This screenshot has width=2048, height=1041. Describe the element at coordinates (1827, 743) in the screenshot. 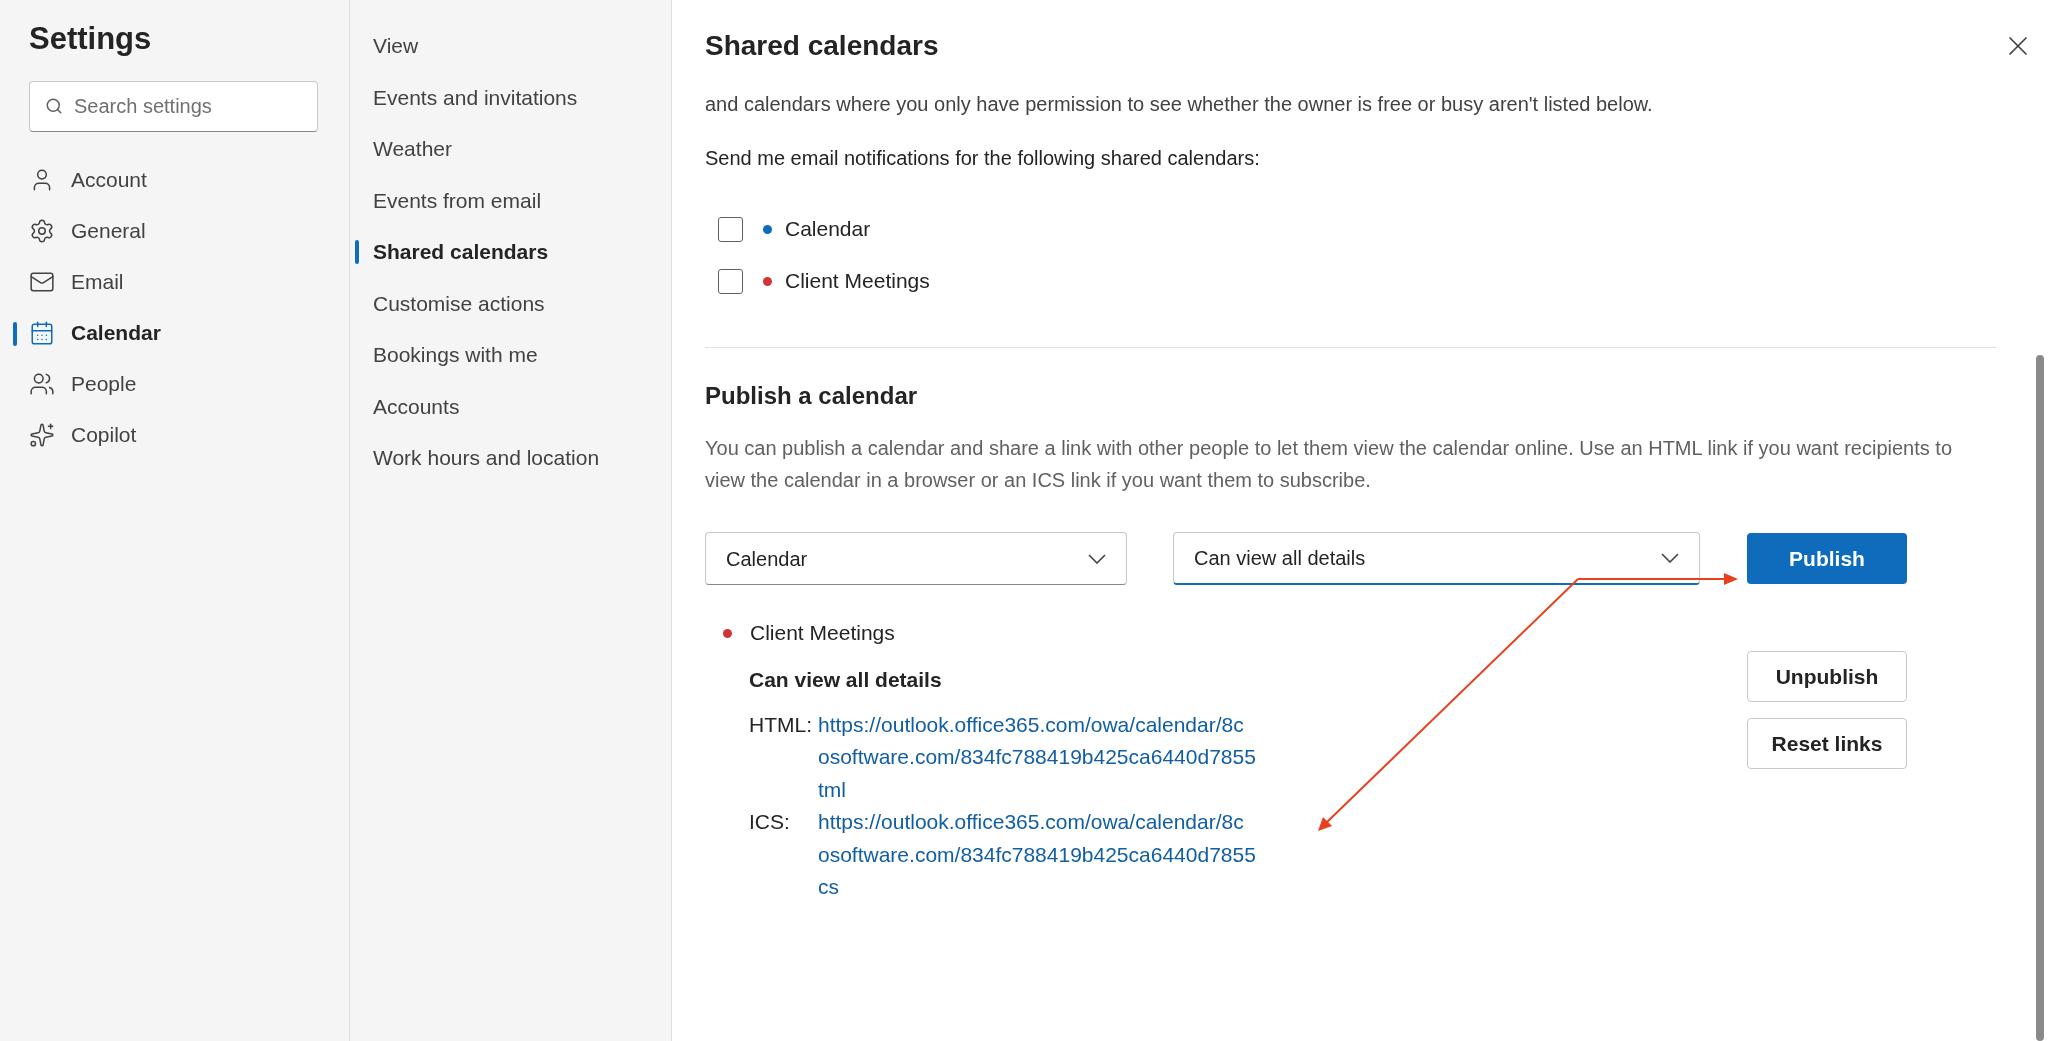

I see `action-button: Reset links` at that location.